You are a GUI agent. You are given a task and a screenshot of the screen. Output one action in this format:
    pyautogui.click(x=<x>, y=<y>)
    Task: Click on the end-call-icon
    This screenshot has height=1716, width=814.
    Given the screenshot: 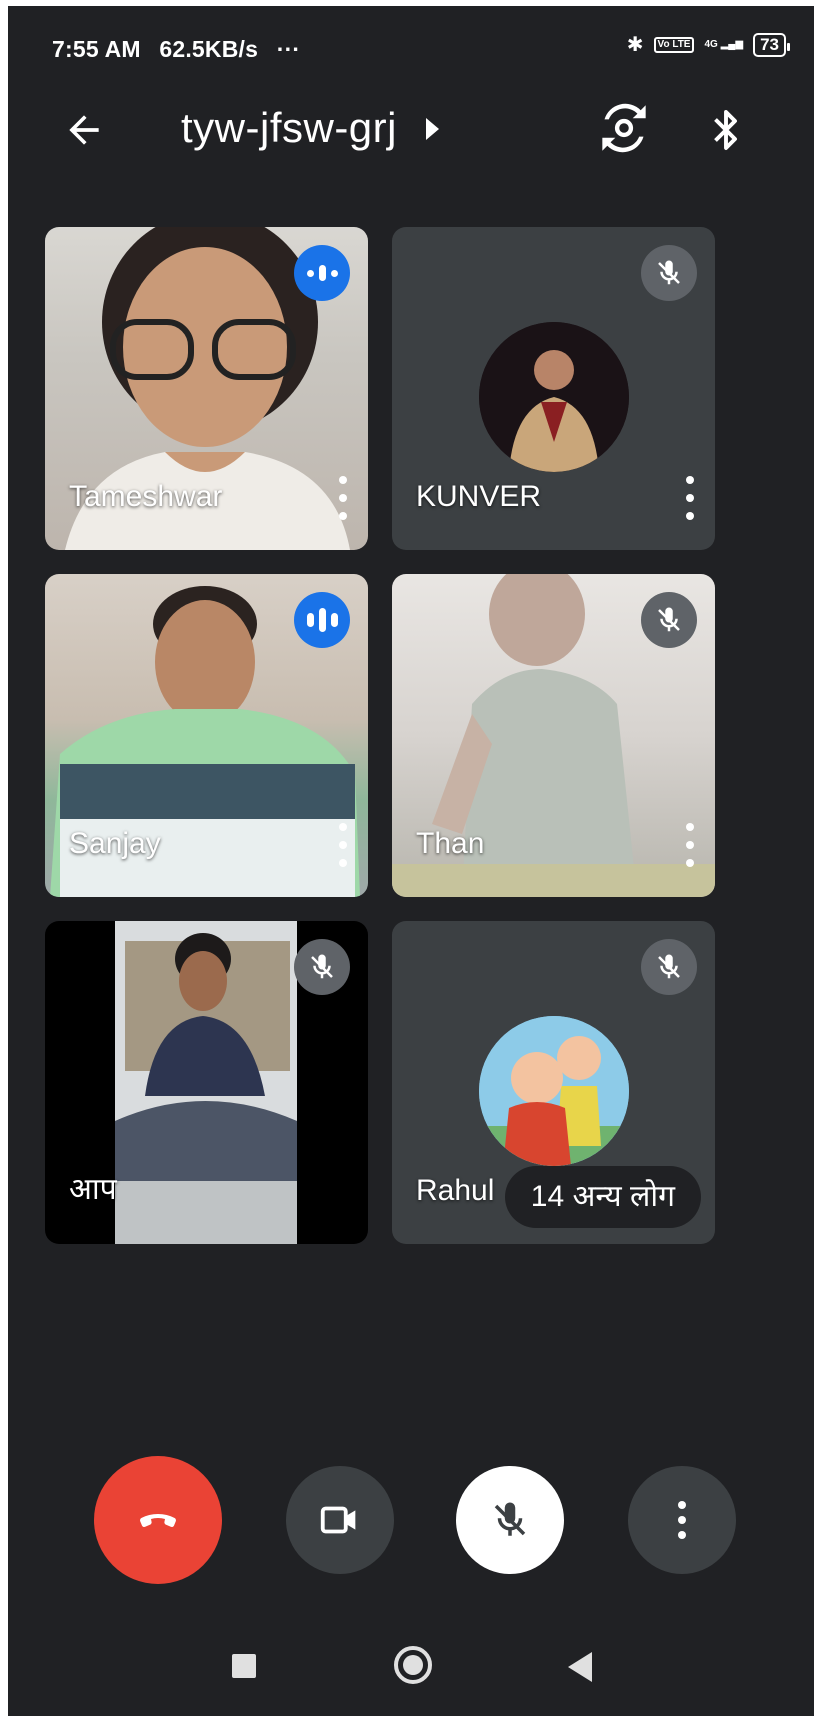 What is the action you would take?
    pyautogui.click(x=158, y=1521)
    